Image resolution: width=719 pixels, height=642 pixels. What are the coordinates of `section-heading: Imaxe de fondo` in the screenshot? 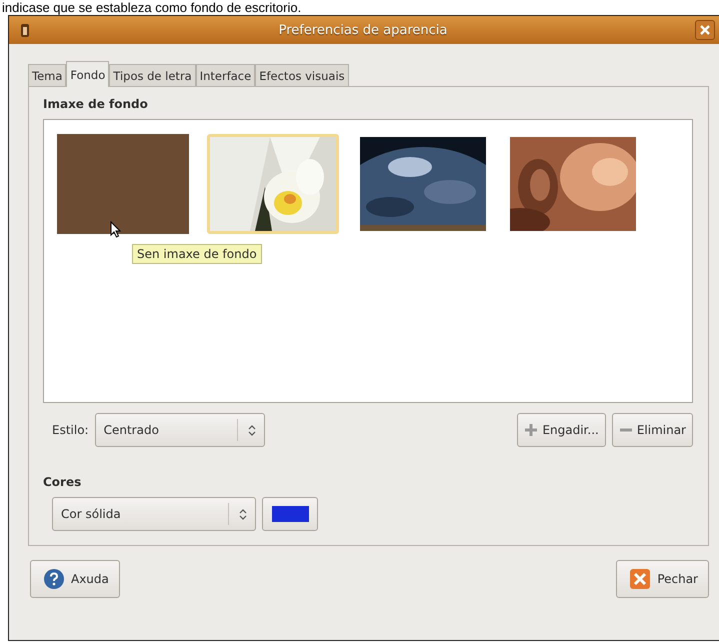 It's located at (96, 104).